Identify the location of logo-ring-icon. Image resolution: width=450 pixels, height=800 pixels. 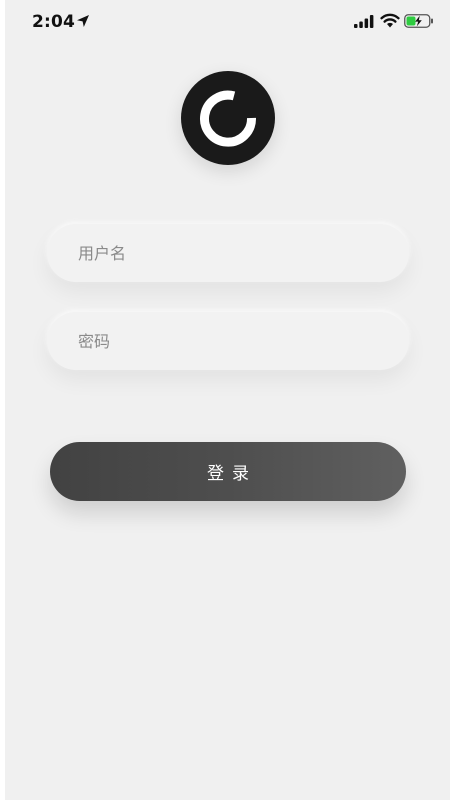
(228, 118).